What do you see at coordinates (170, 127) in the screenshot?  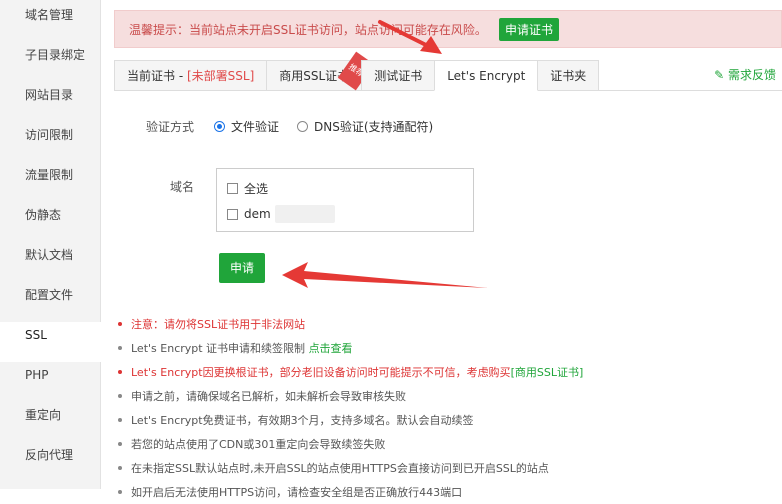 I see `verify-method-label: 验证方式` at bounding box center [170, 127].